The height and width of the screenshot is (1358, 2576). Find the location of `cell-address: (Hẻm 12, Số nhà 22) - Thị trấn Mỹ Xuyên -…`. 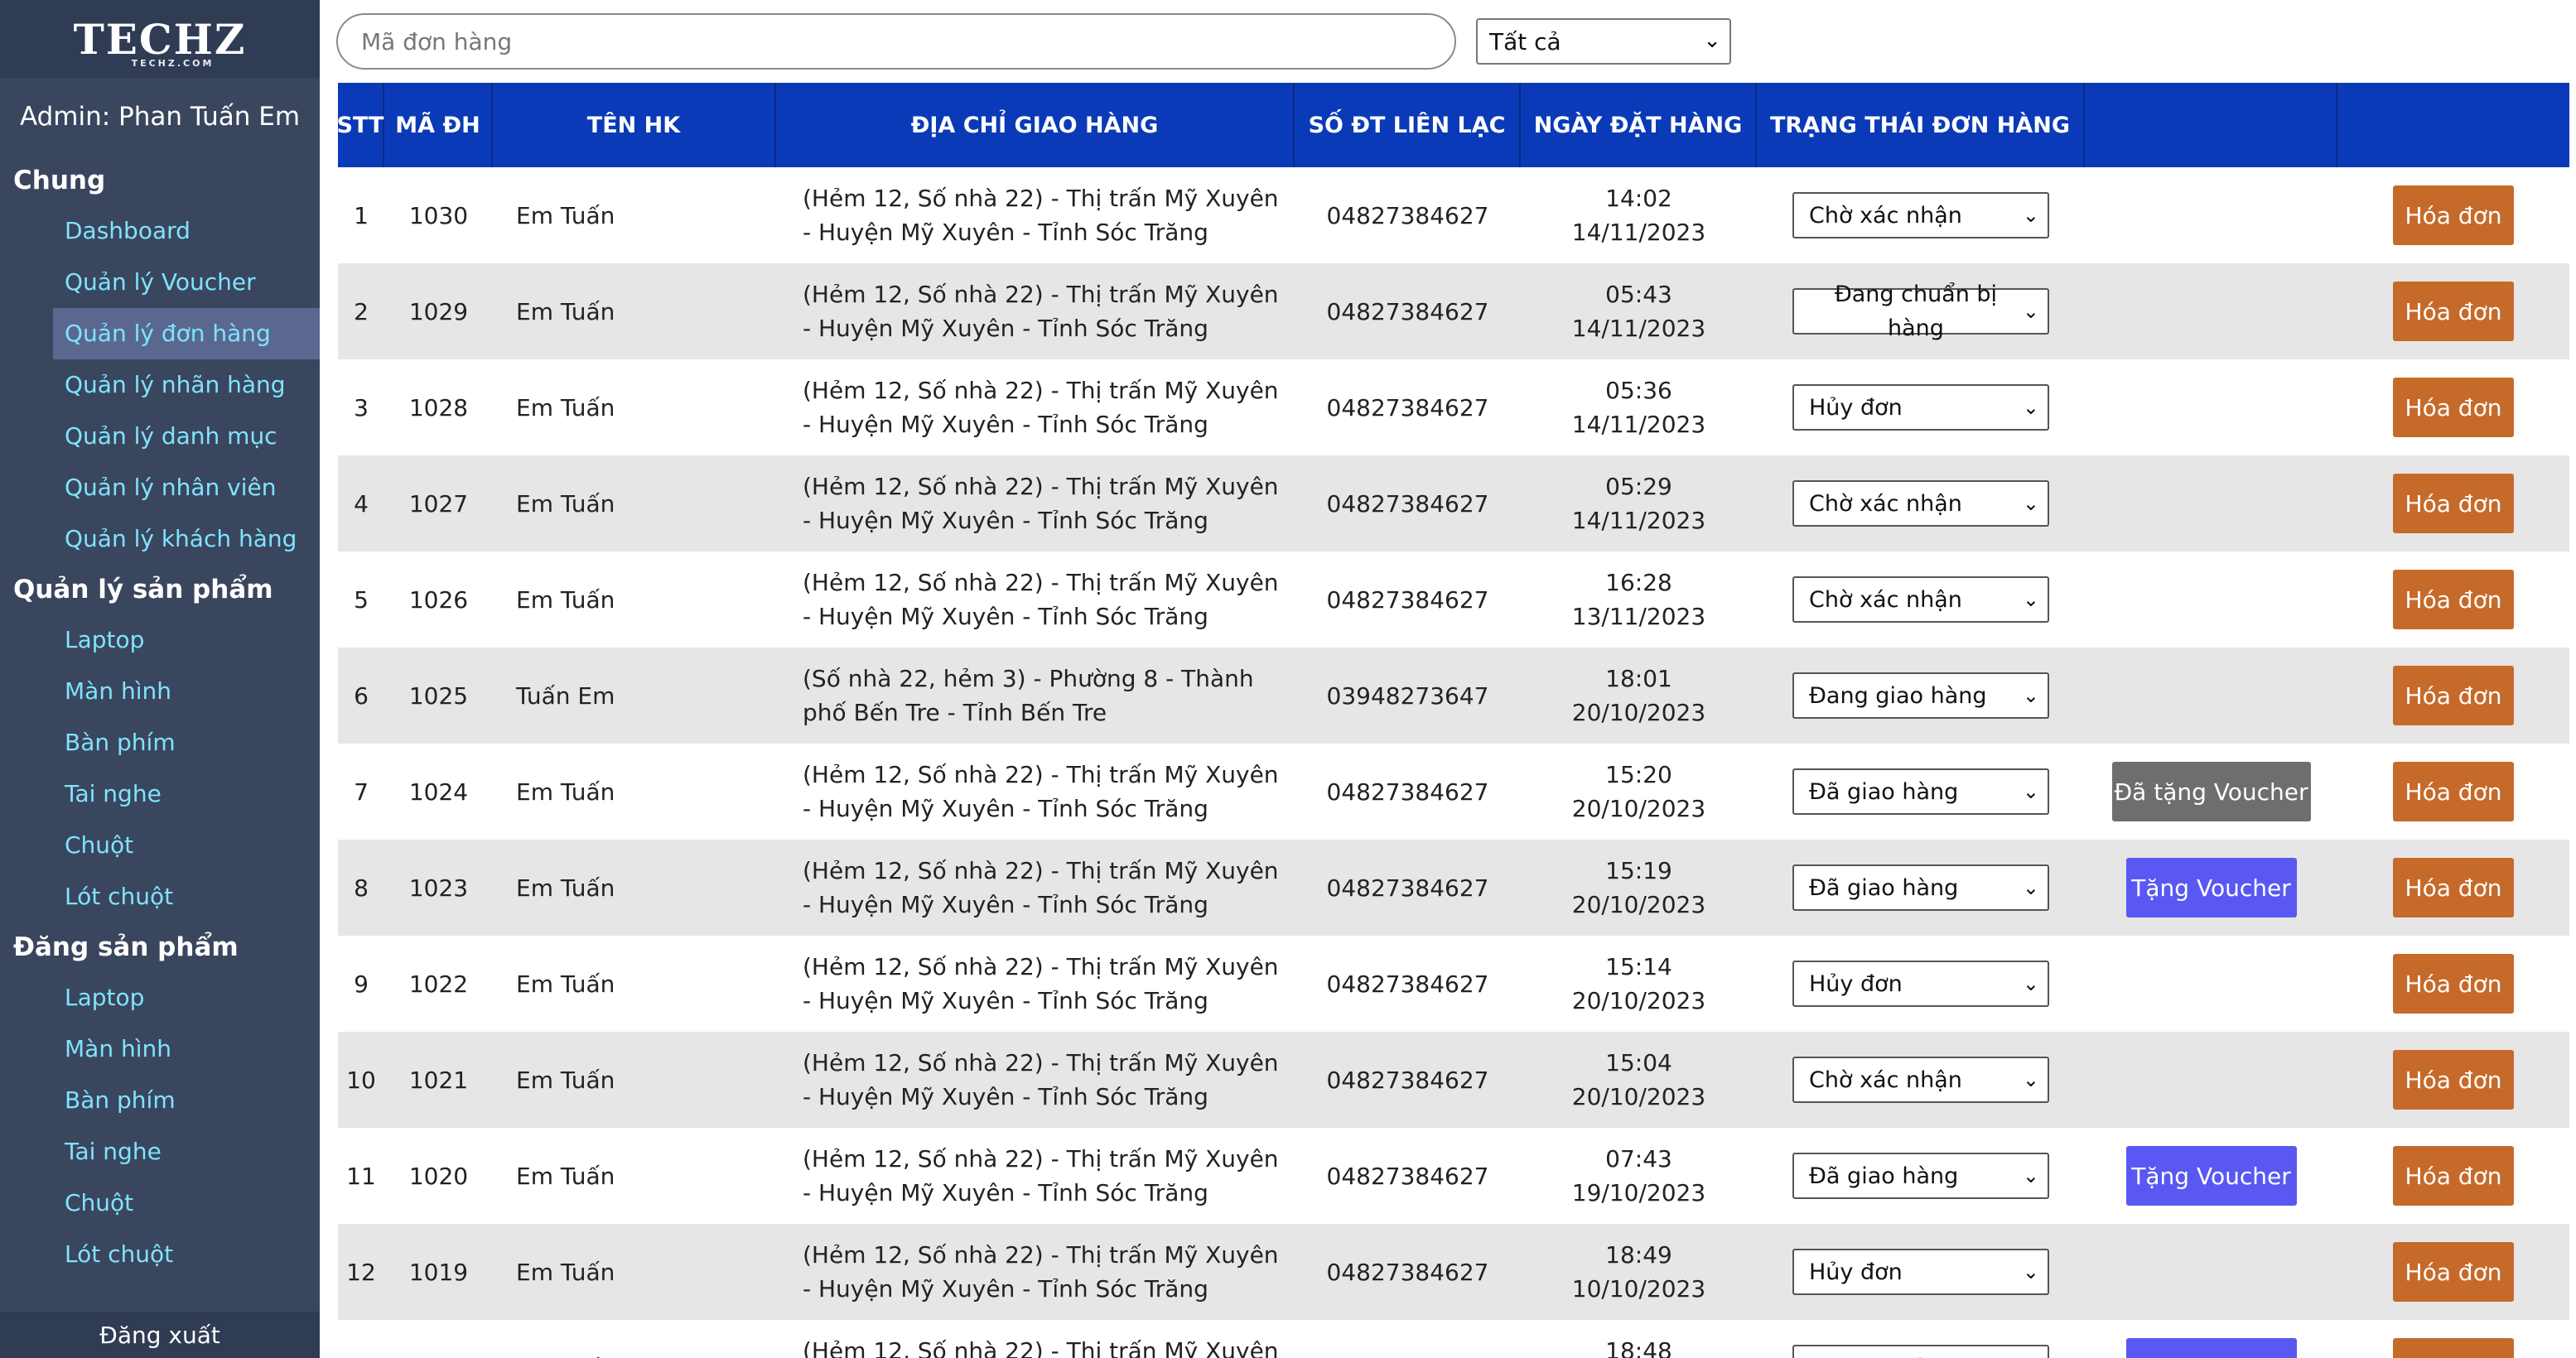

cell-address: (Hẻm 12, Số nhà 22) - Thị trấn Mỹ Xuyên -… is located at coordinates (1036, 1080).